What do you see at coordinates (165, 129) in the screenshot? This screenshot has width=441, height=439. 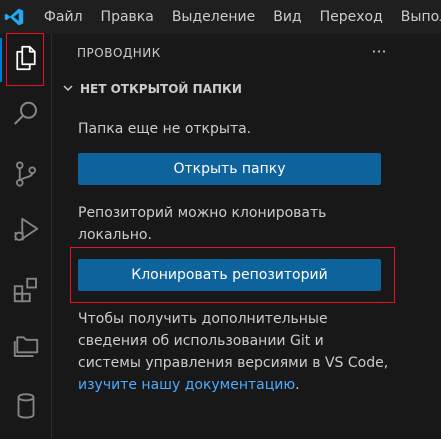 I see `no-folder-text: Папка еще не открыта.` at bounding box center [165, 129].